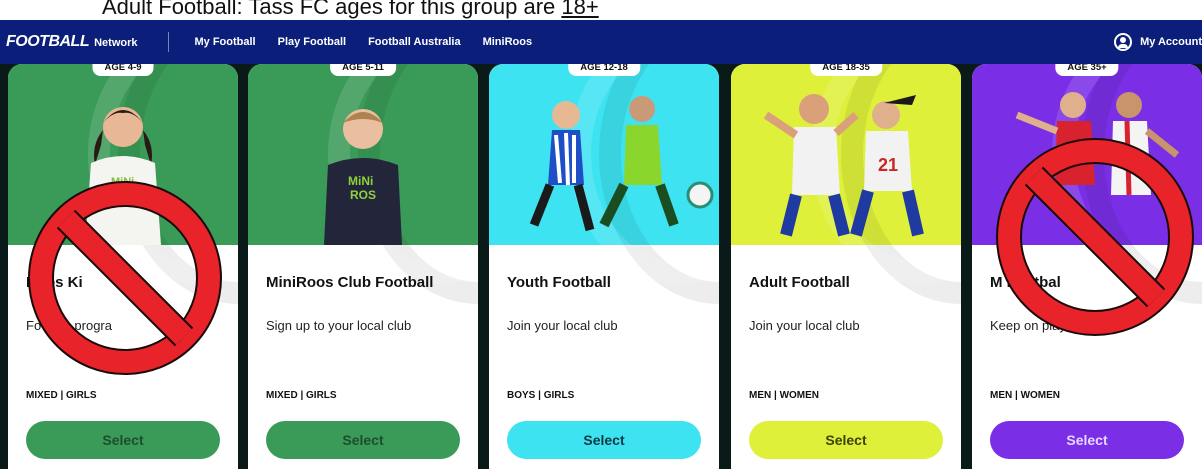  Describe the element at coordinates (508, 42) in the screenshot. I see `nav-link-miniroos: MiniRoos` at that location.